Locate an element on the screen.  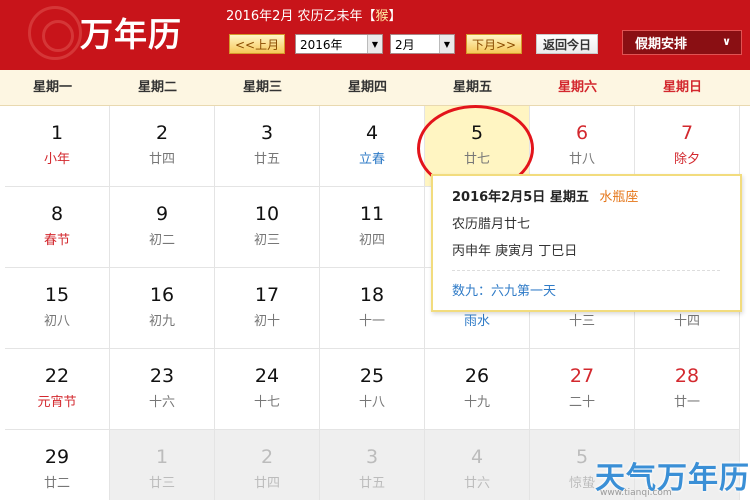
year-select: 2016年 ▼ is located at coordinates (339, 44).